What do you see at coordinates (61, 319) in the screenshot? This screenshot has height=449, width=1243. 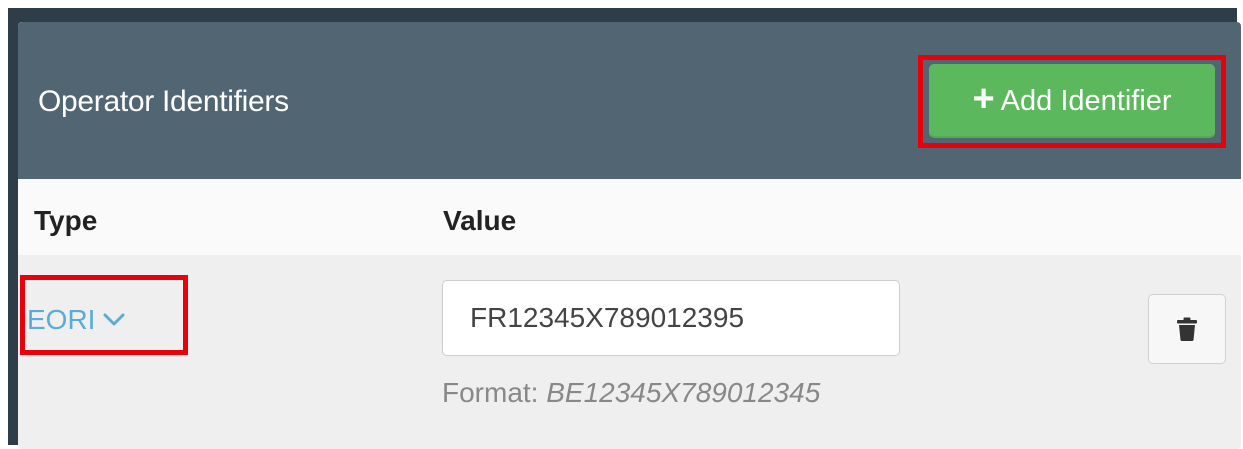 I see `type-dropdown-value: EORI` at bounding box center [61, 319].